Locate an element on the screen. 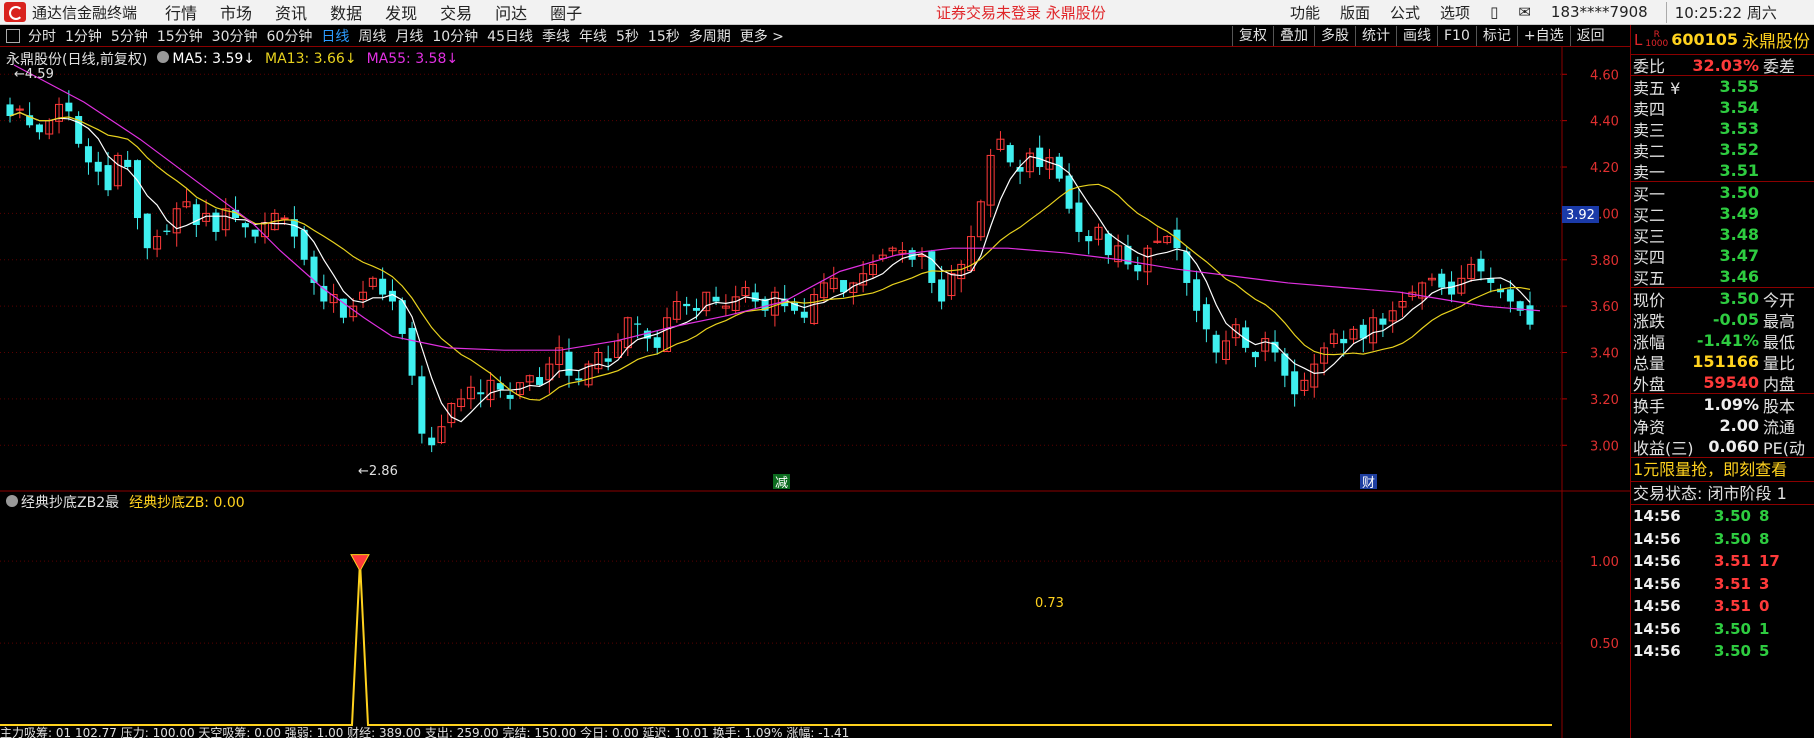 This screenshot has height=738, width=1814. period-45day: 45日线 is located at coordinates (510, 36).